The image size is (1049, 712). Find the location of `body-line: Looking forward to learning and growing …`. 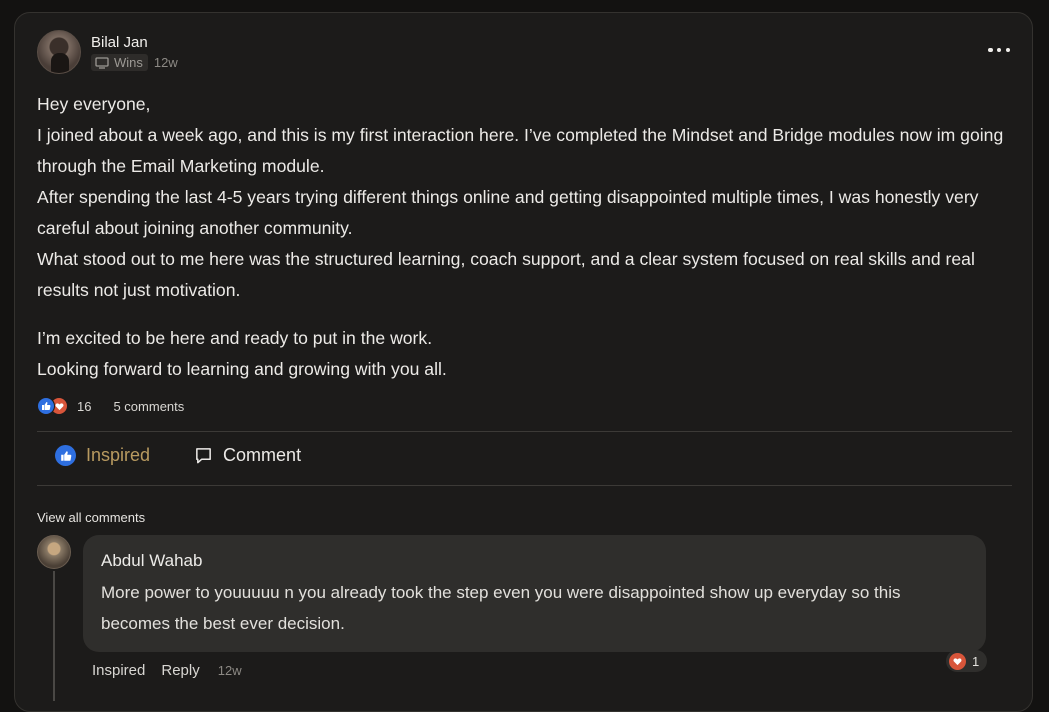

body-line: Looking forward to learning and growing … is located at coordinates (242, 369).